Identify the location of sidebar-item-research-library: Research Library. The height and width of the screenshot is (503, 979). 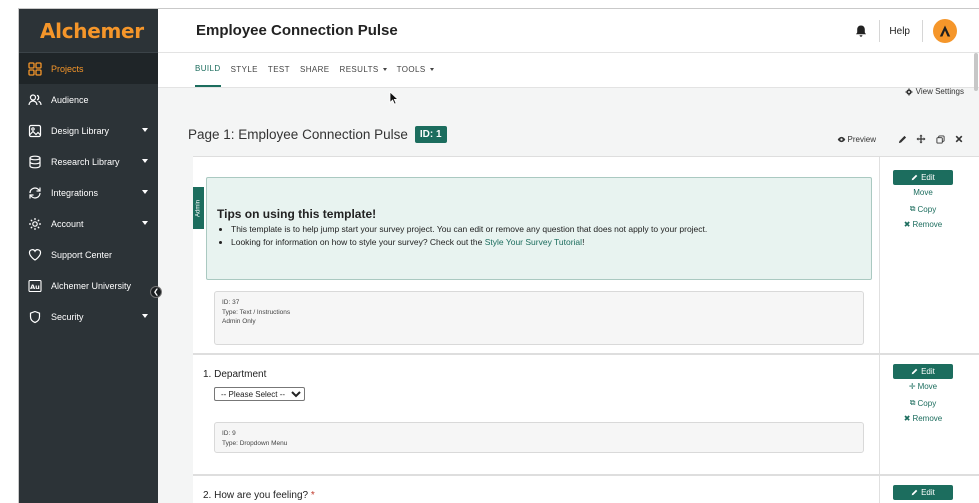
(88, 161).